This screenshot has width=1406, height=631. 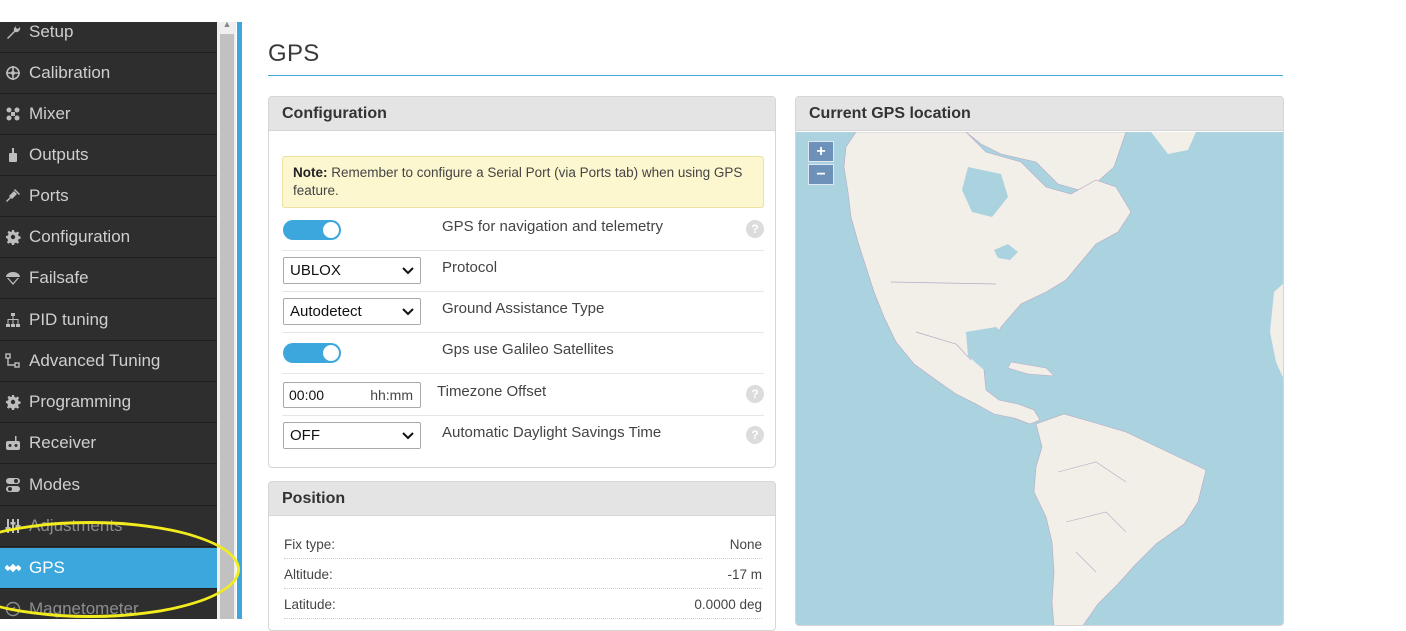 What do you see at coordinates (80, 401) in the screenshot?
I see `sidebar-item-label: Programming` at bounding box center [80, 401].